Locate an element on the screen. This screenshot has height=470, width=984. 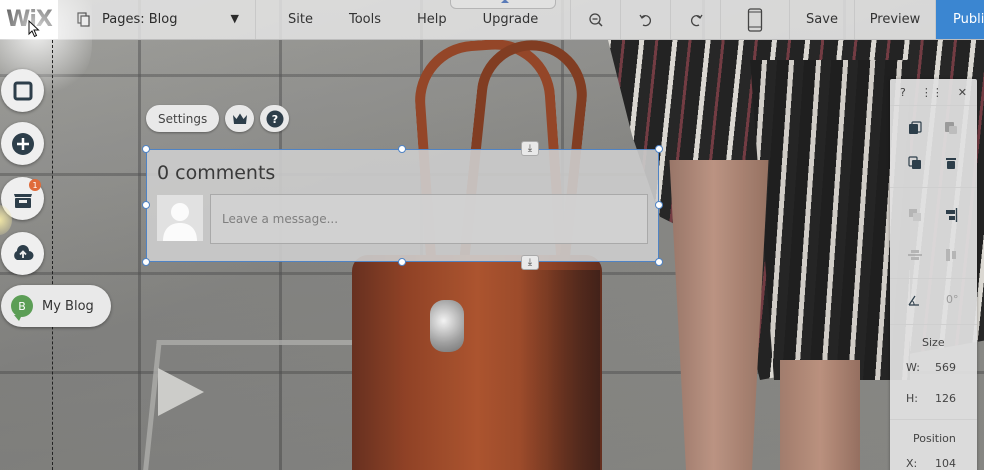
trash-glyph is located at coordinates (951, 163).